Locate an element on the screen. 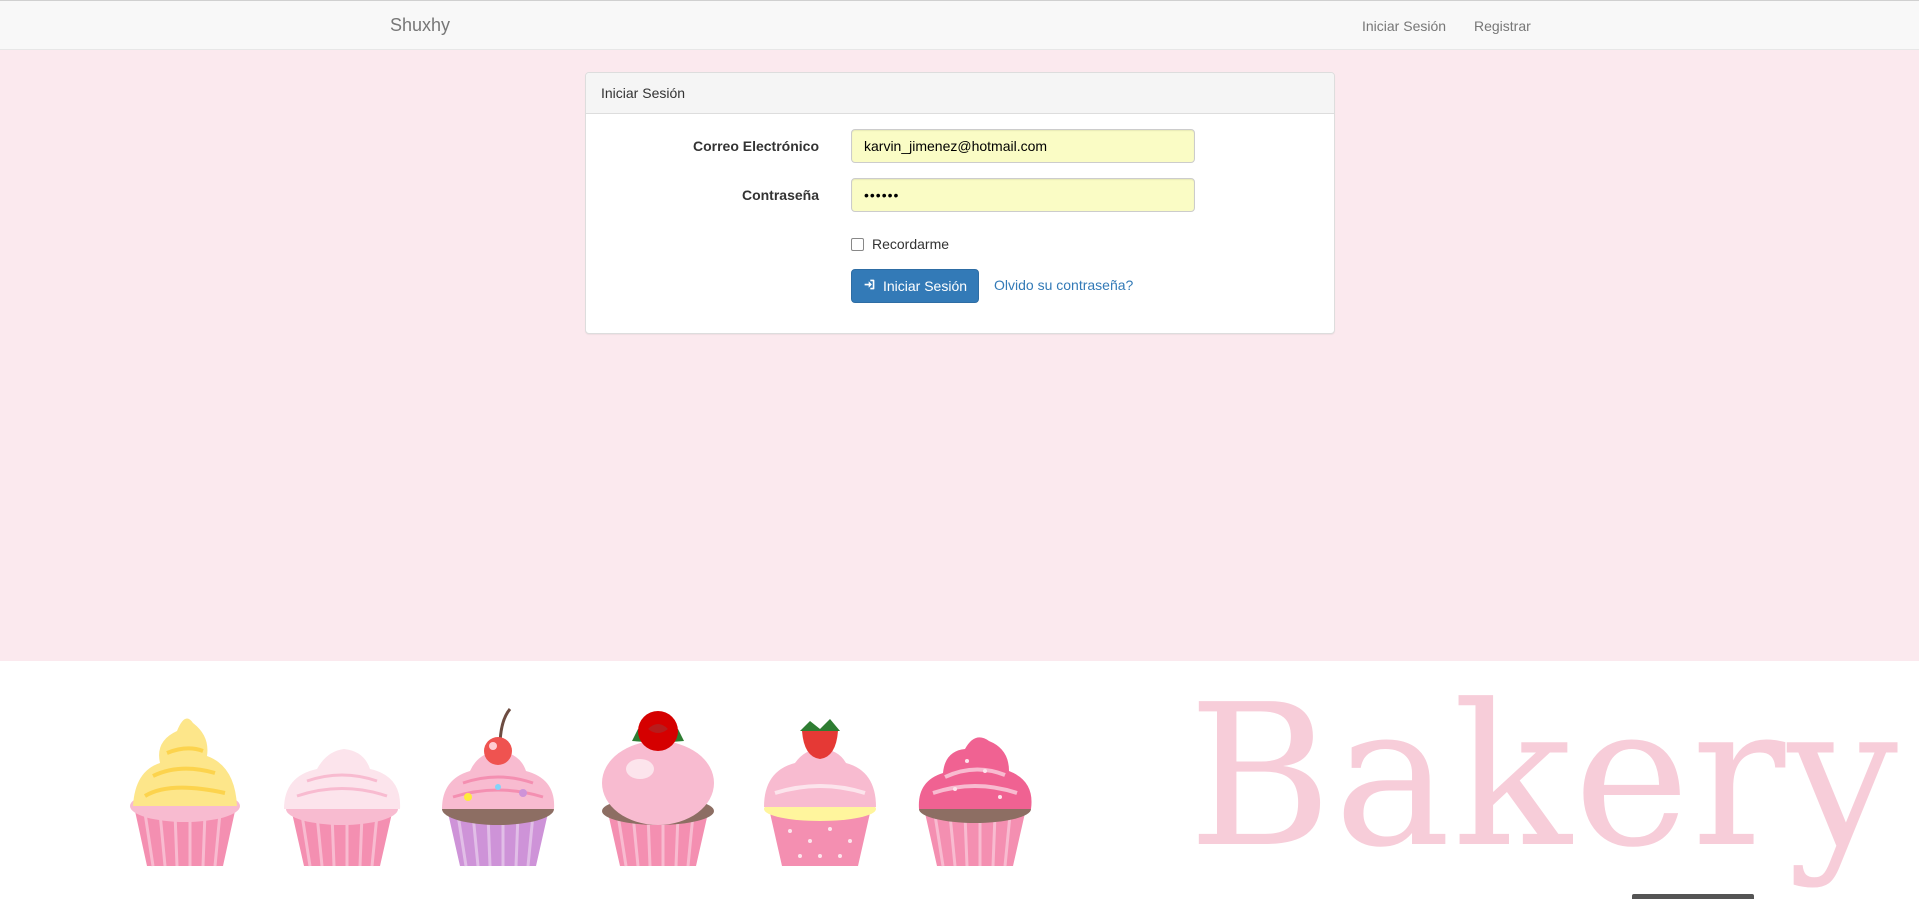 This screenshot has height=899, width=1919. cupcake-rose-icon is located at coordinates (658, 789).